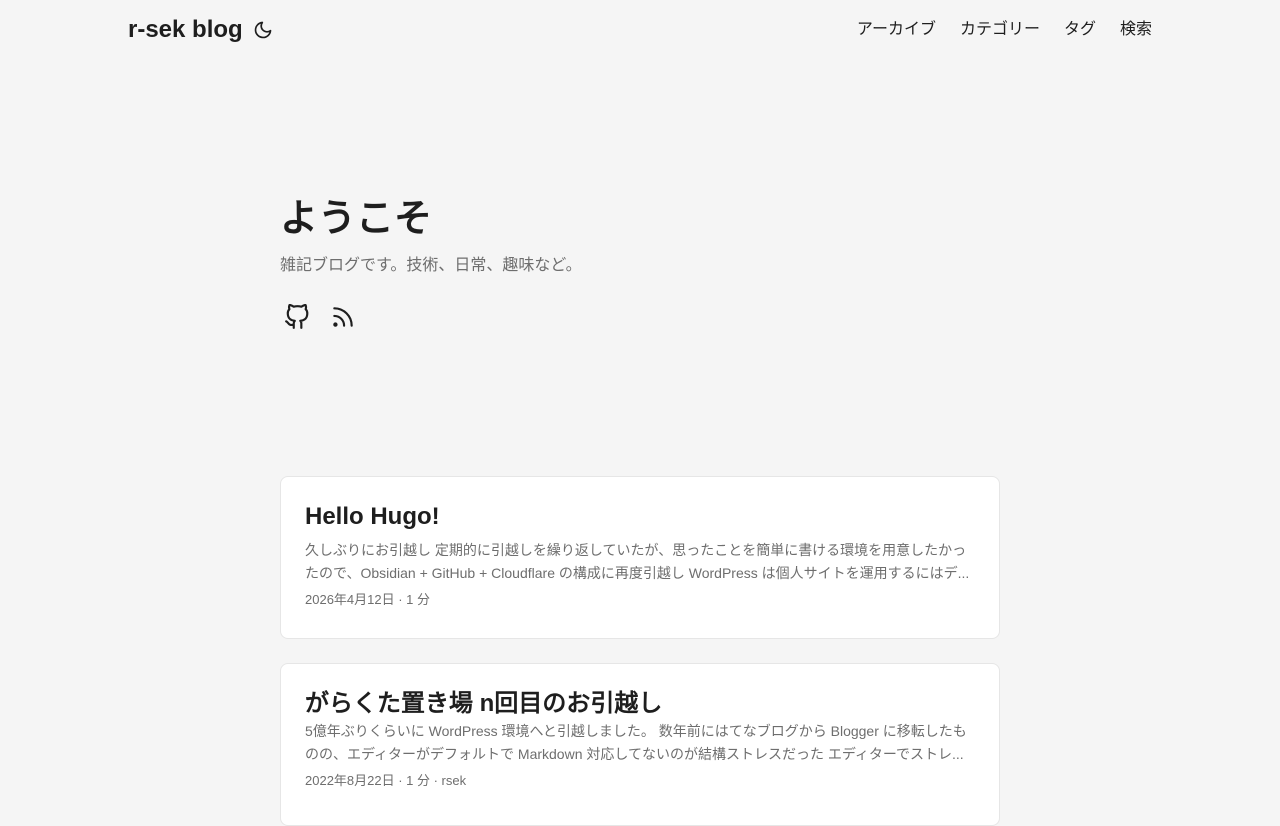 This screenshot has width=1280, height=826. Describe the element at coordinates (640, 517) in the screenshot. I see `post-title: Hello Hugo!` at that location.